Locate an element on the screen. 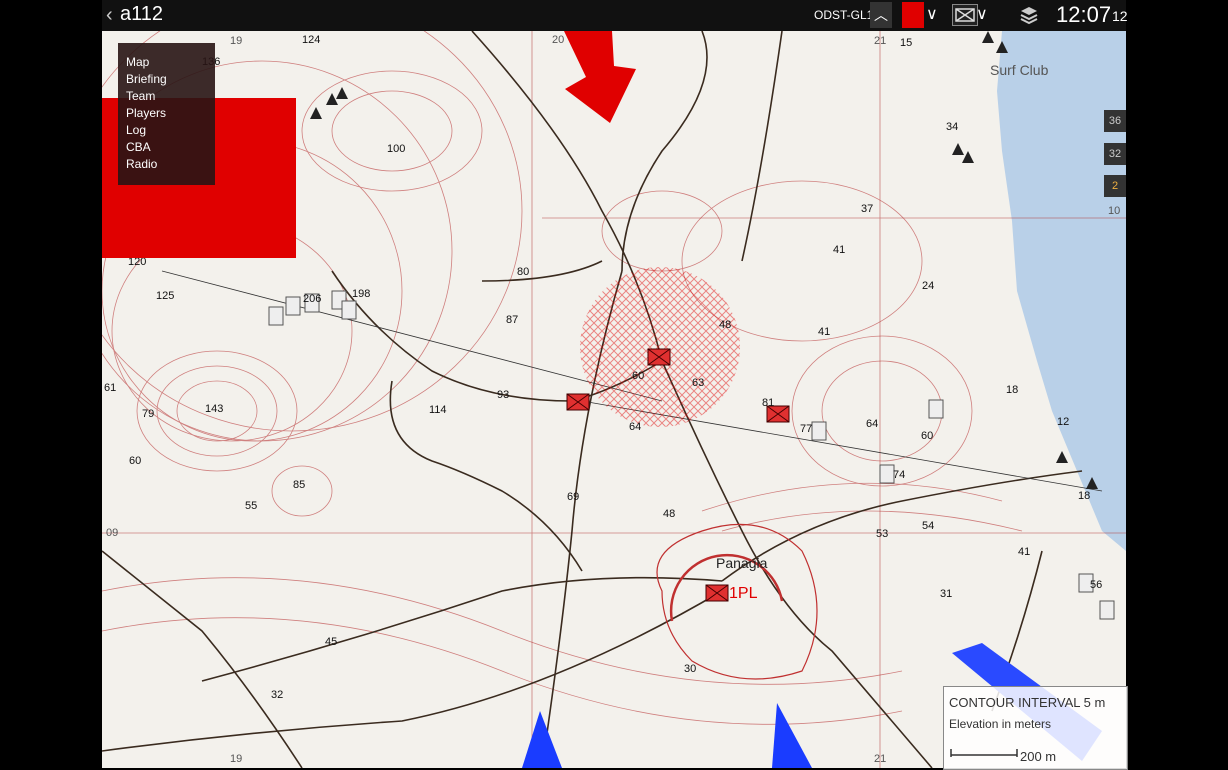  scale-bar is located at coordinates (984, 753).